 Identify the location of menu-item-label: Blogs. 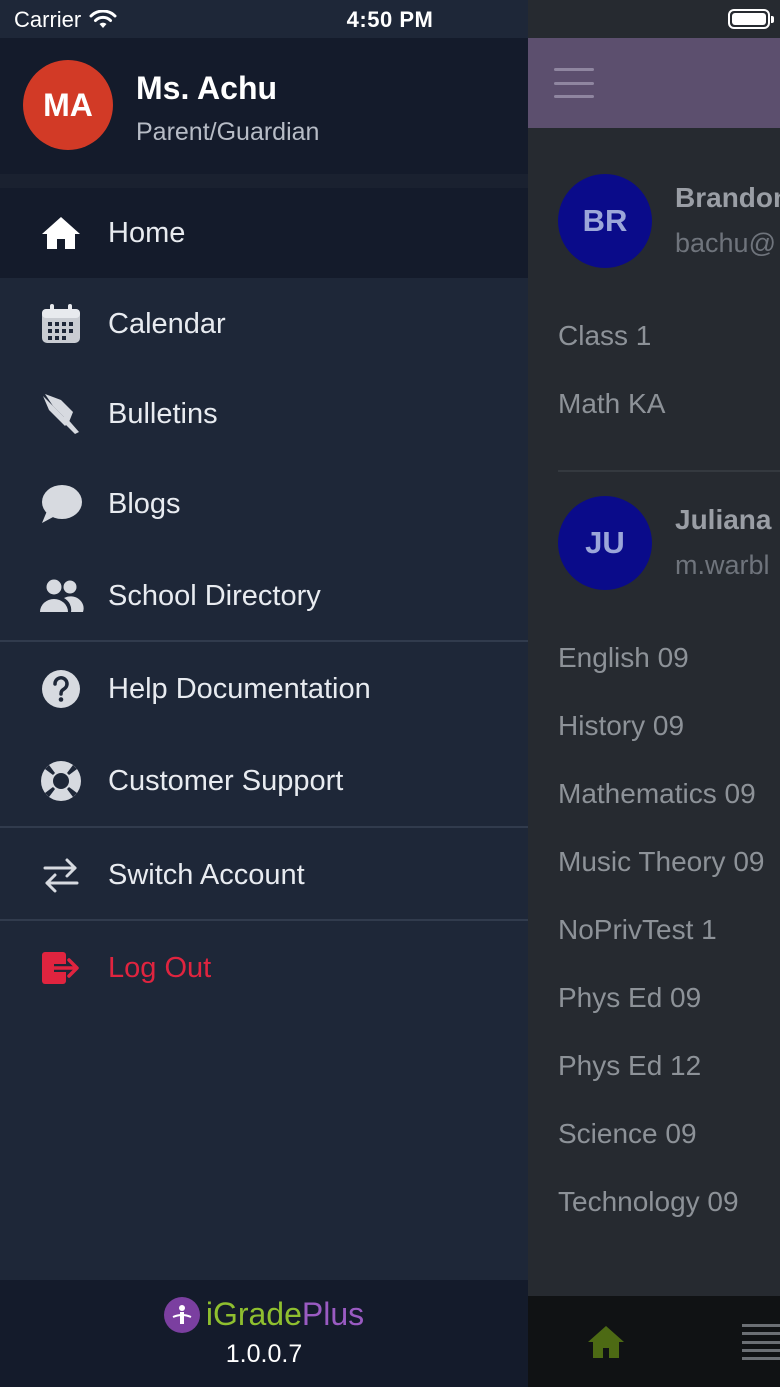
(144, 503).